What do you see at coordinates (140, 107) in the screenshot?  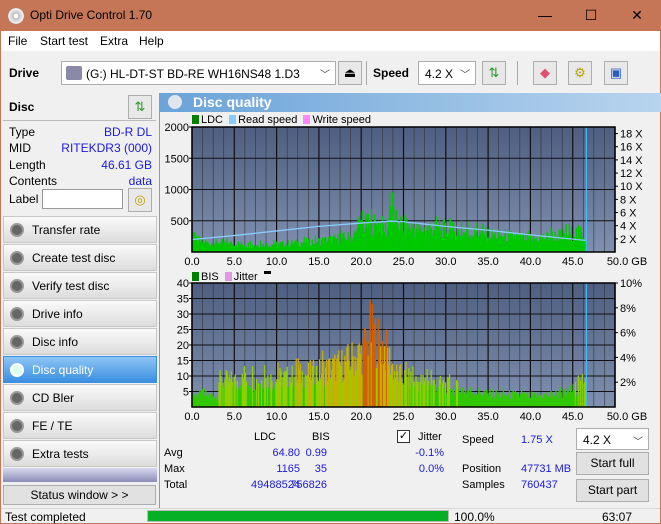 I see `disc-refresh-button: ⇅` at bounding box center [140, 107].